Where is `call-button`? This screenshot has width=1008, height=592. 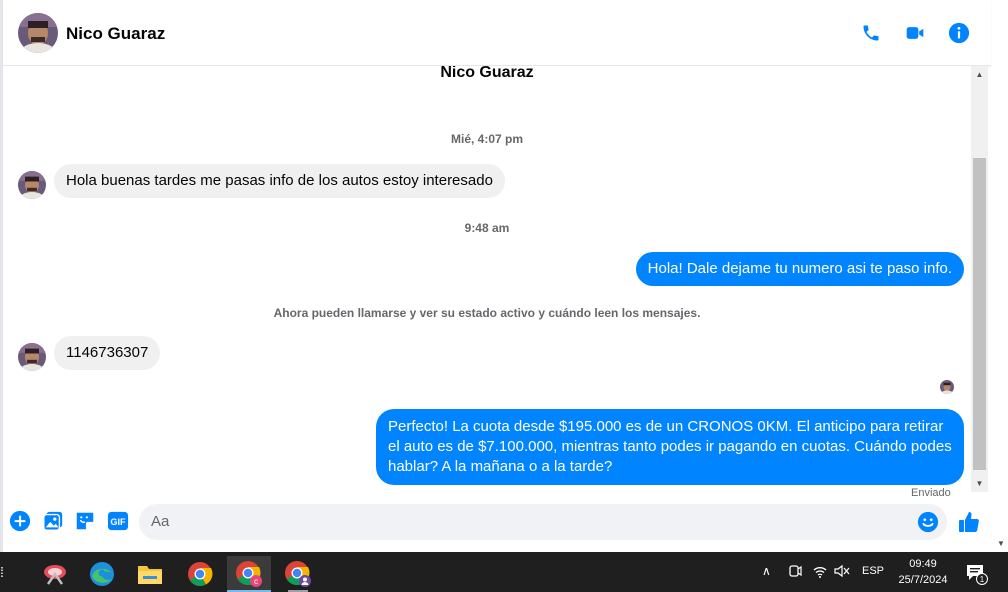
call-button is located at coordinates (871, 33).